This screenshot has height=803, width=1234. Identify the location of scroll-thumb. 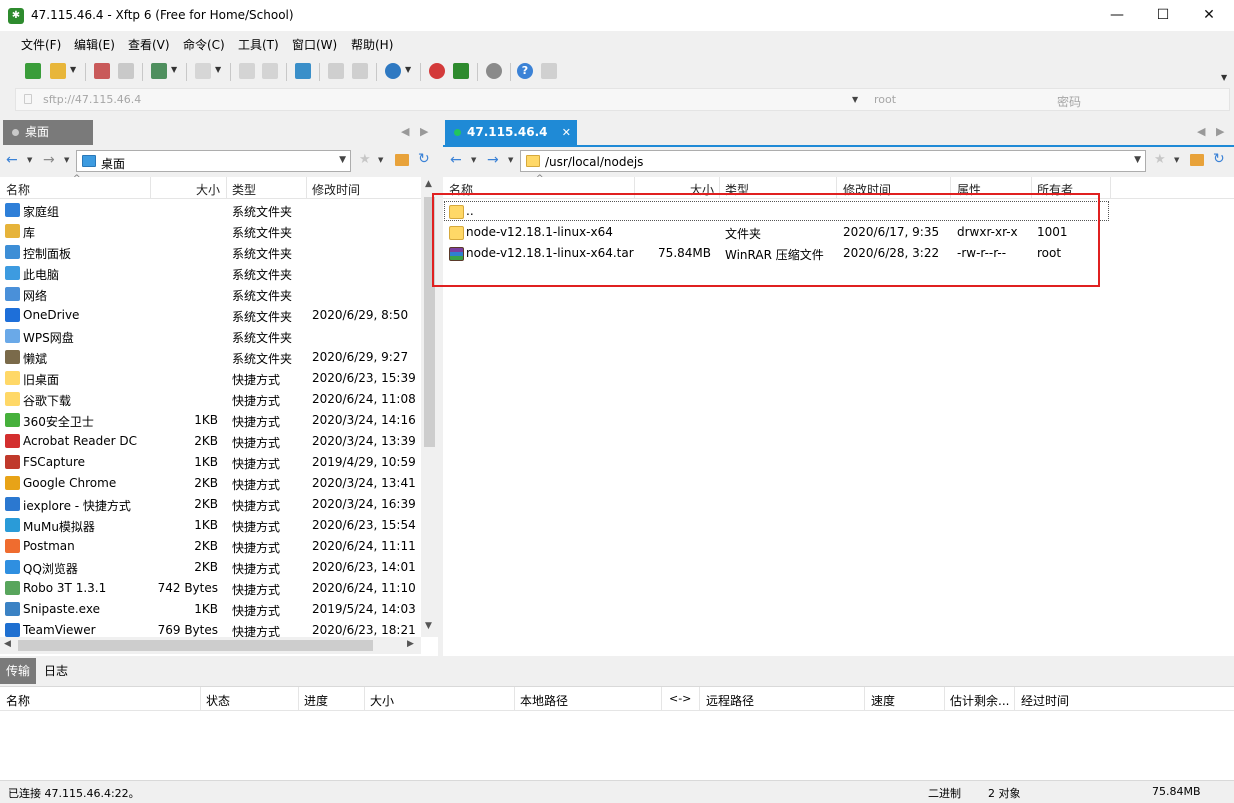
(195, 645).